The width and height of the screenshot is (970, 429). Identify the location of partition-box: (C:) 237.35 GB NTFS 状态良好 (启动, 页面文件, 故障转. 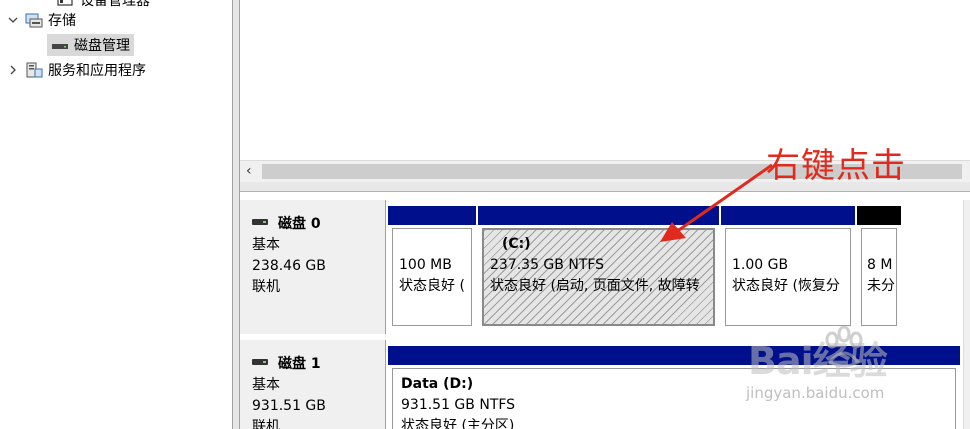
(598, 277).